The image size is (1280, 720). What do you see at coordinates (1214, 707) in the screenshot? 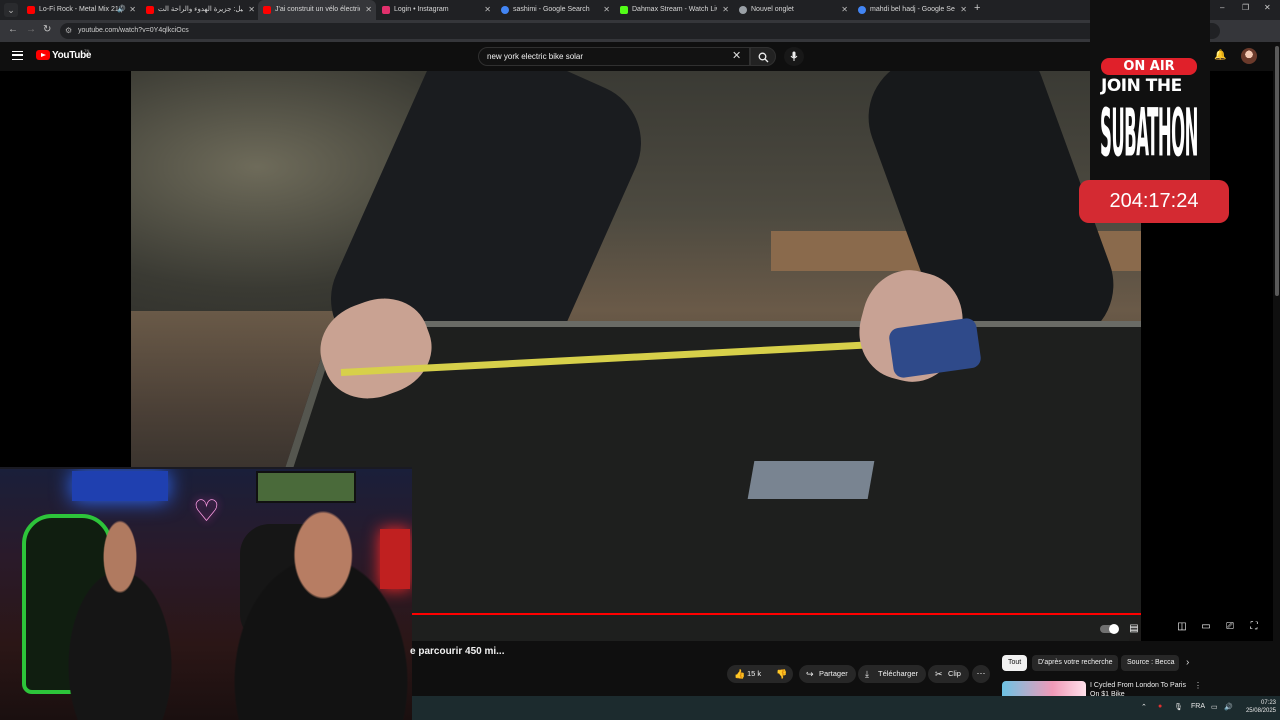
I see `network-icon: ▭` at bounding box center [1214, 707].